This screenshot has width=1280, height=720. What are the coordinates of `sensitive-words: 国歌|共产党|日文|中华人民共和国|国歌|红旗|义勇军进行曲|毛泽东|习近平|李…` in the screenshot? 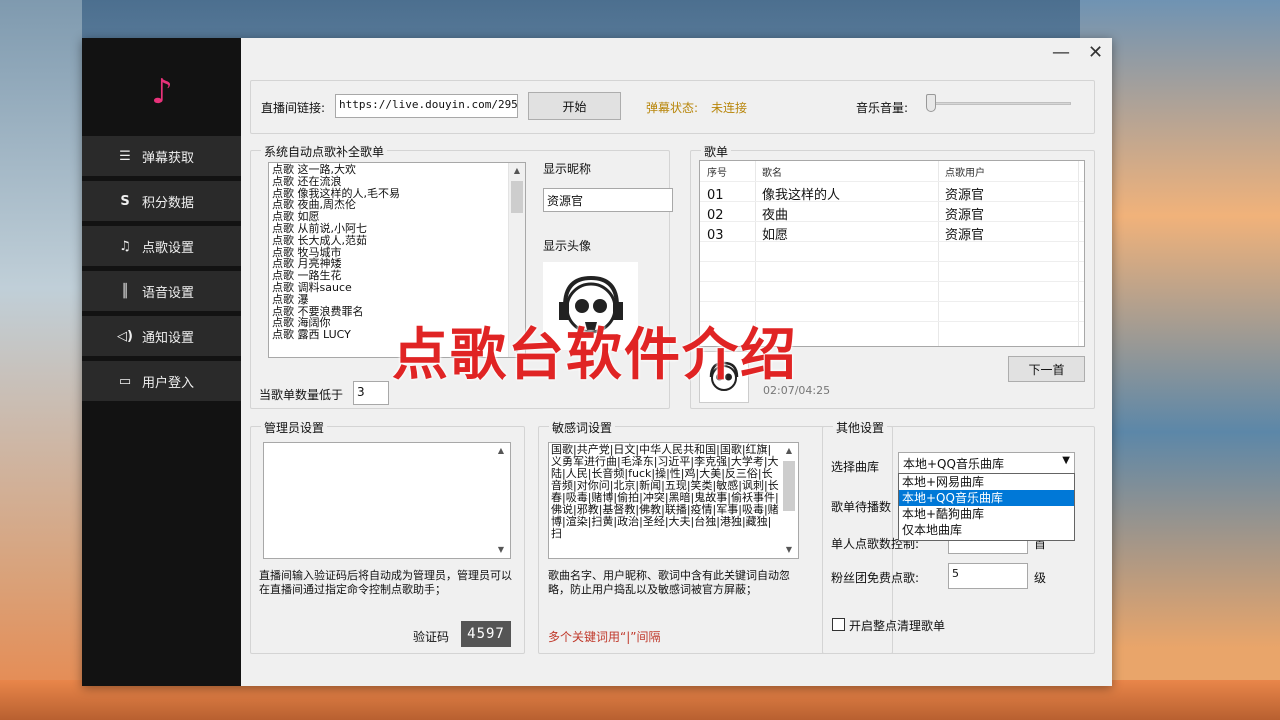 It's located at (665, 491).